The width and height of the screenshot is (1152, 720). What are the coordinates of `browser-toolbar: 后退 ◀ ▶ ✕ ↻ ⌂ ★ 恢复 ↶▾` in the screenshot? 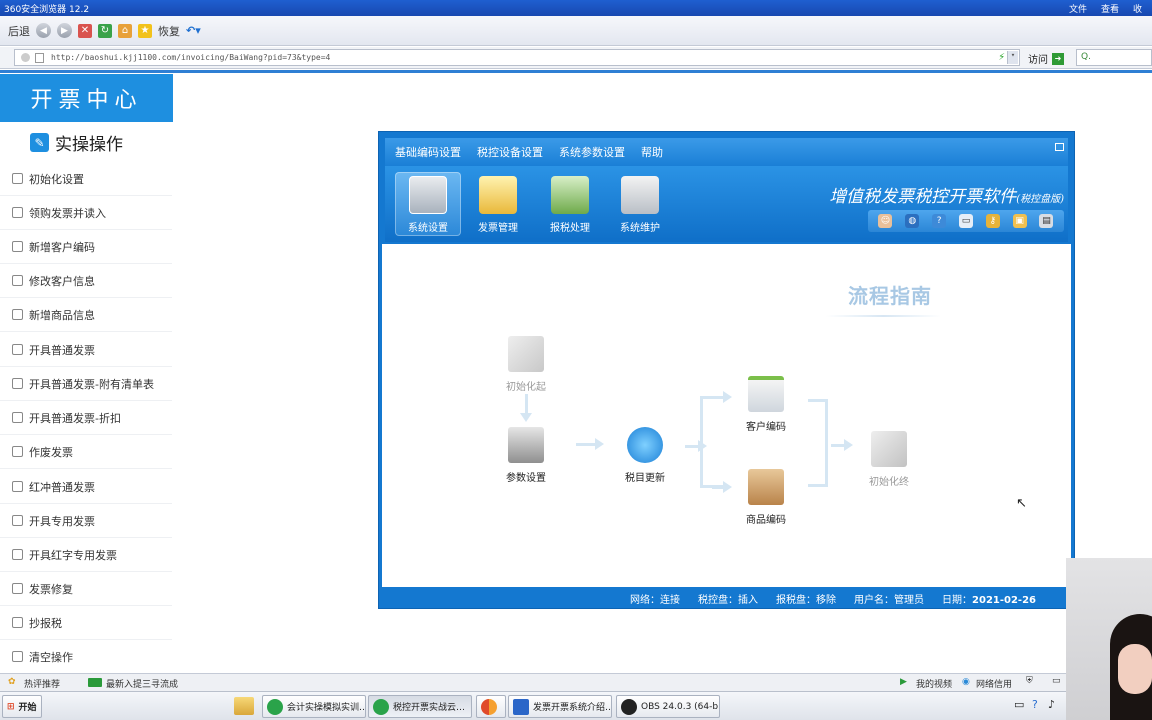 It's located at (576, 31).